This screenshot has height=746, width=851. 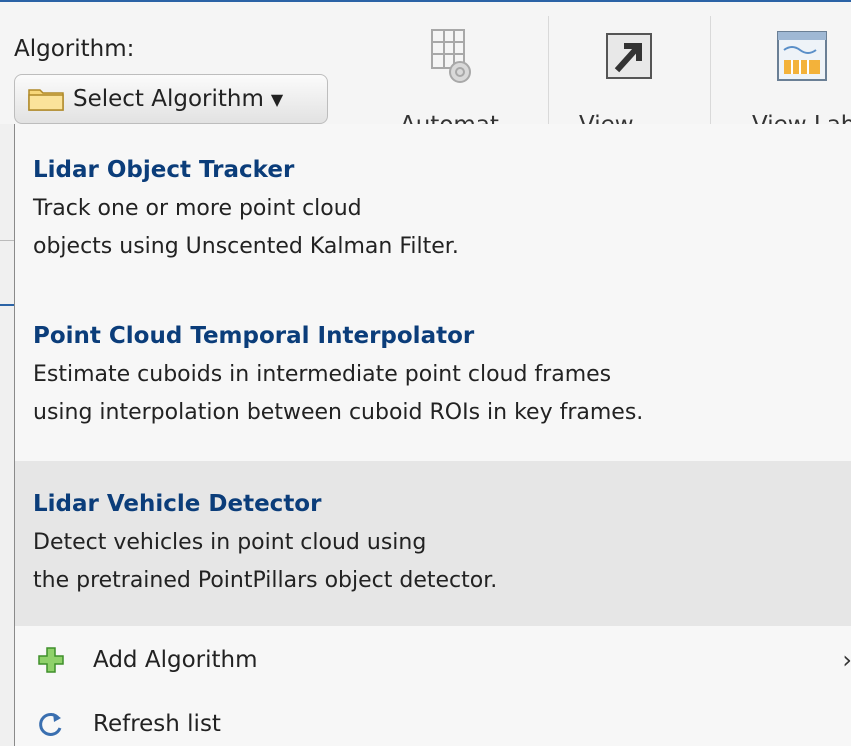 What do you see at coordinates (197, 208) in the screenshot?
I see `menu-item-description: Track one or more point cloud` at bounding box center [197, 208].